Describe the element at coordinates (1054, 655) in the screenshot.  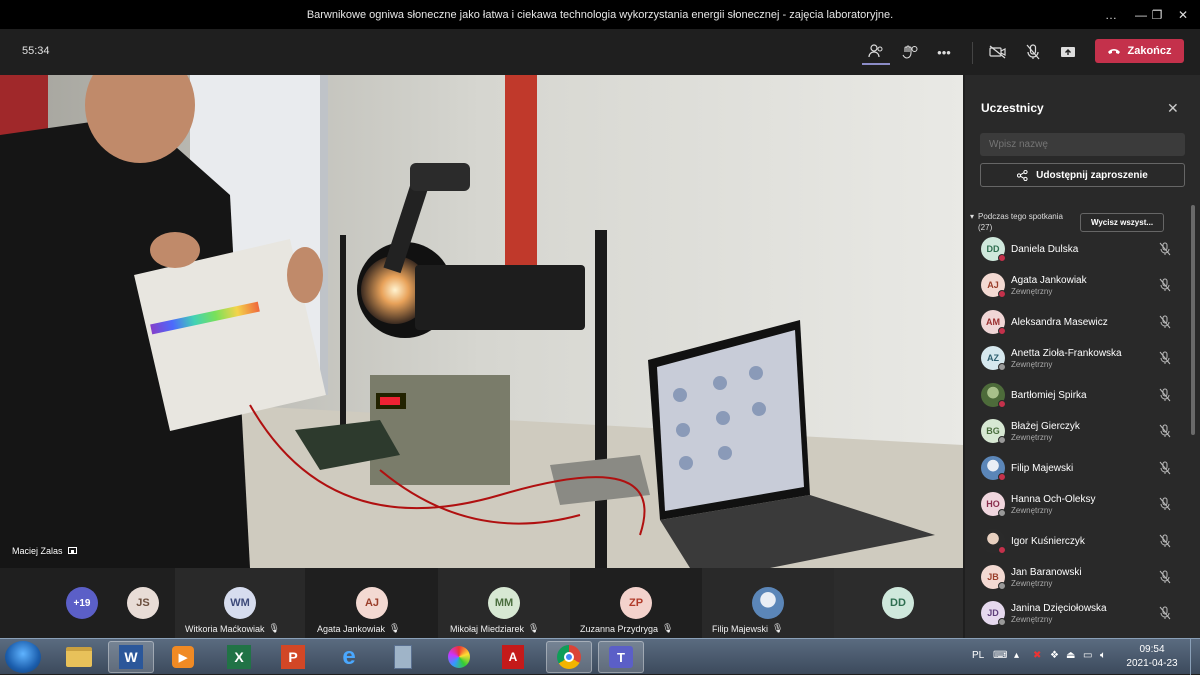
I see `dropbox-icon: ❖` at that location.